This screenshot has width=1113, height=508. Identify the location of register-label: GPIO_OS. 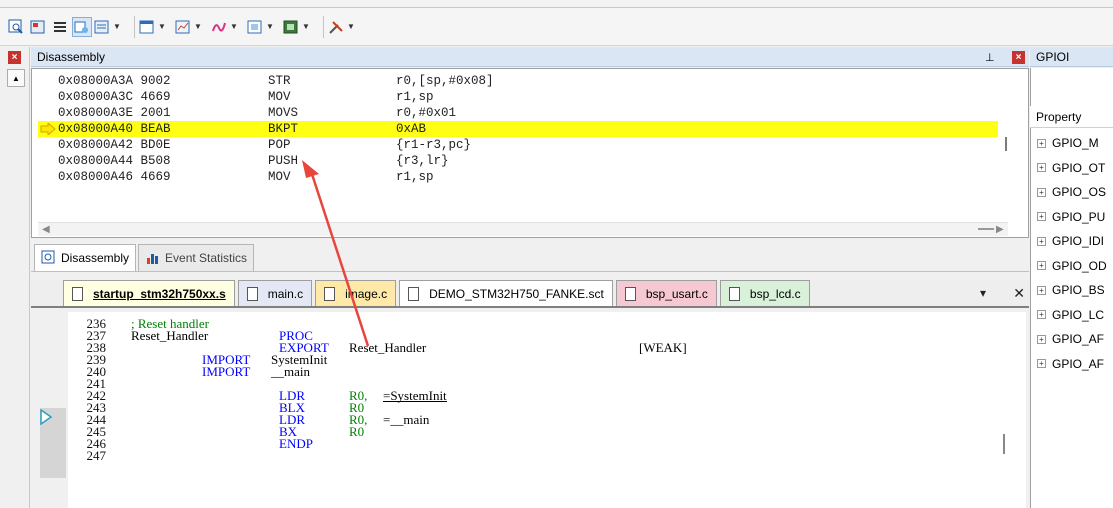
(1079, 192).